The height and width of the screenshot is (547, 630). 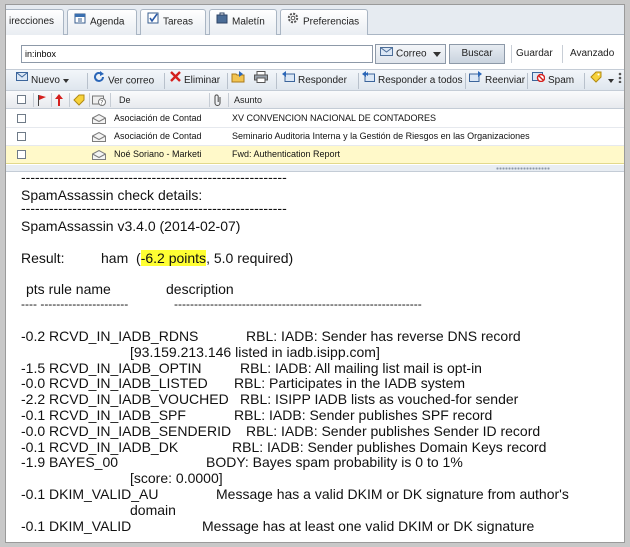 What do you see at coordinates (239, 80) in the screenshot?
I see `move-folder-button` at bounding box center [239, 80].